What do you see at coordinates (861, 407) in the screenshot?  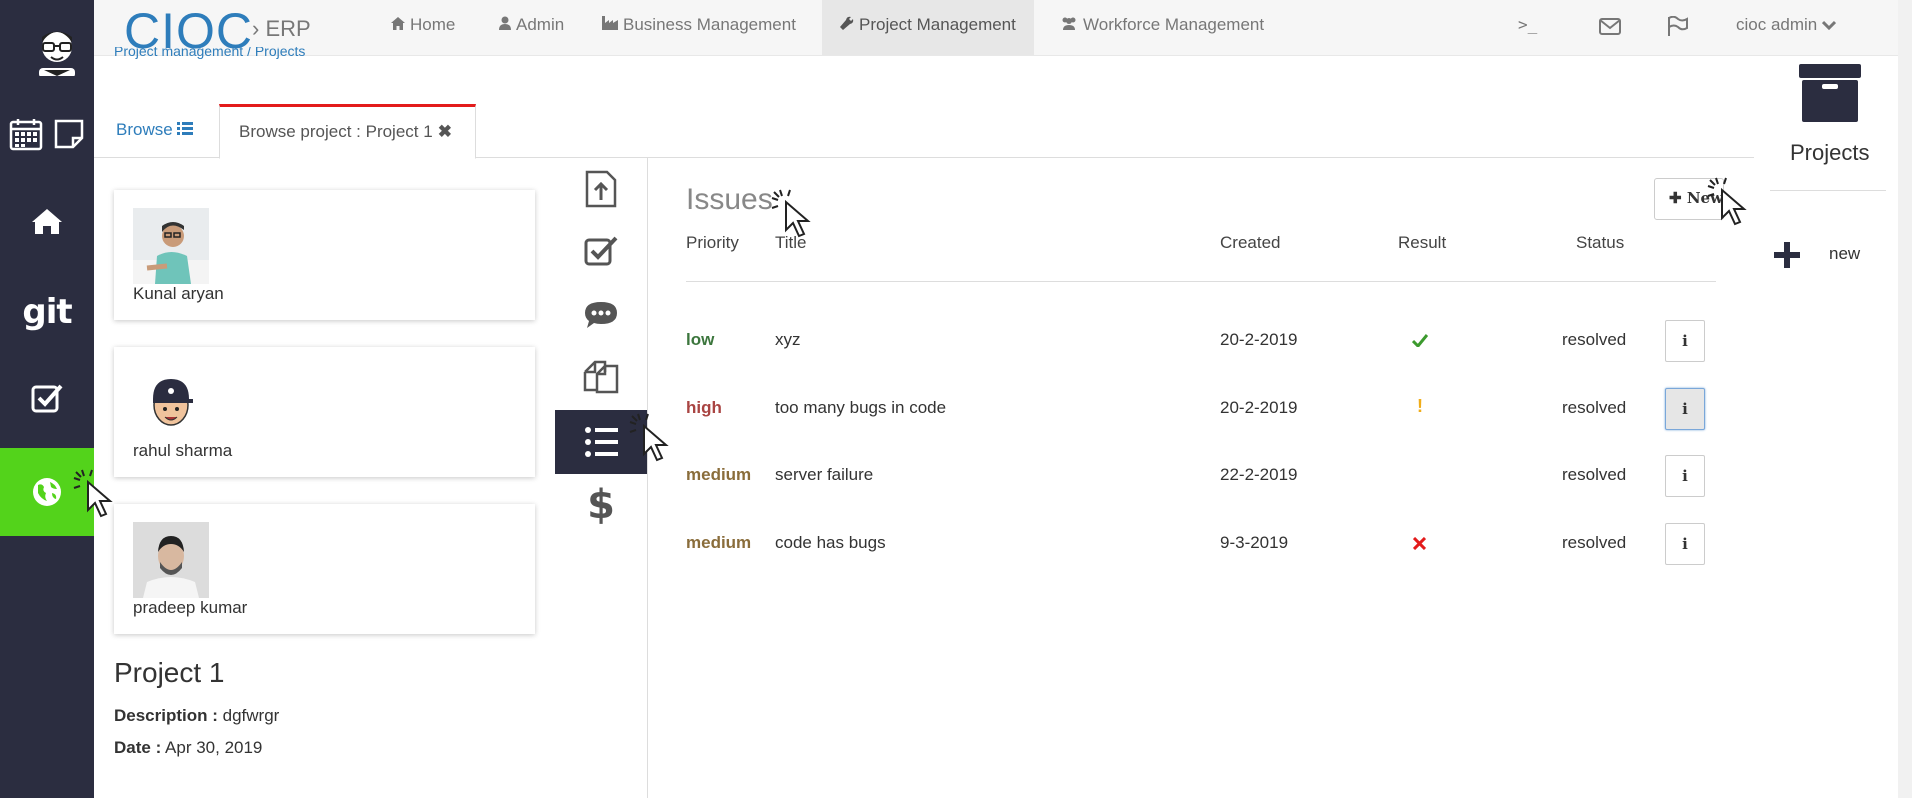 I see `title-cell: too many bugs in code` at bounding box center [861, 407].